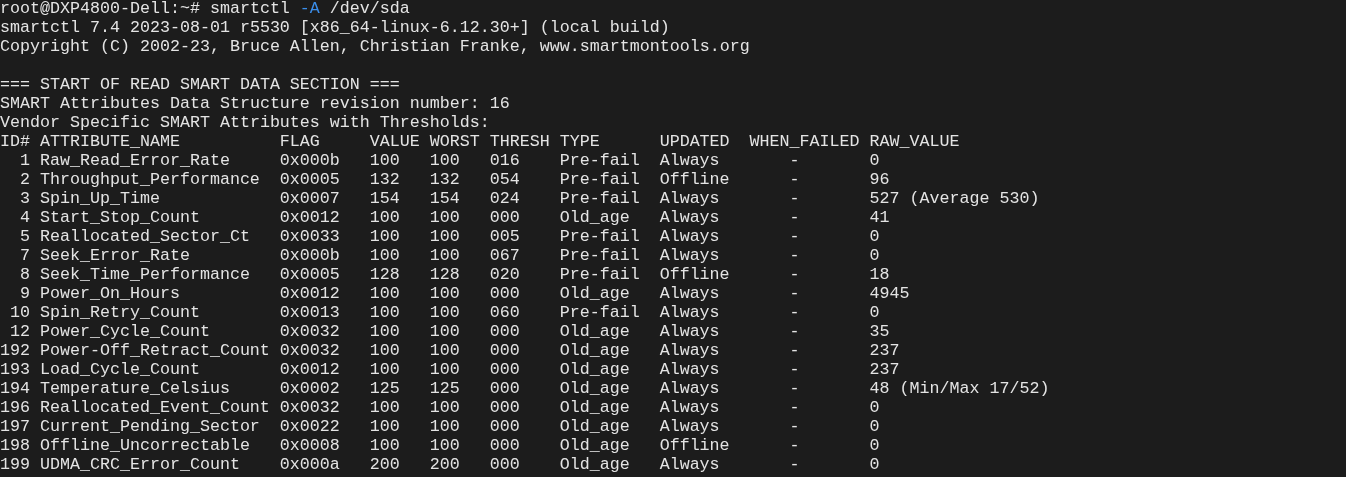  I want to click on table-cell: 005, so click(504, 236).